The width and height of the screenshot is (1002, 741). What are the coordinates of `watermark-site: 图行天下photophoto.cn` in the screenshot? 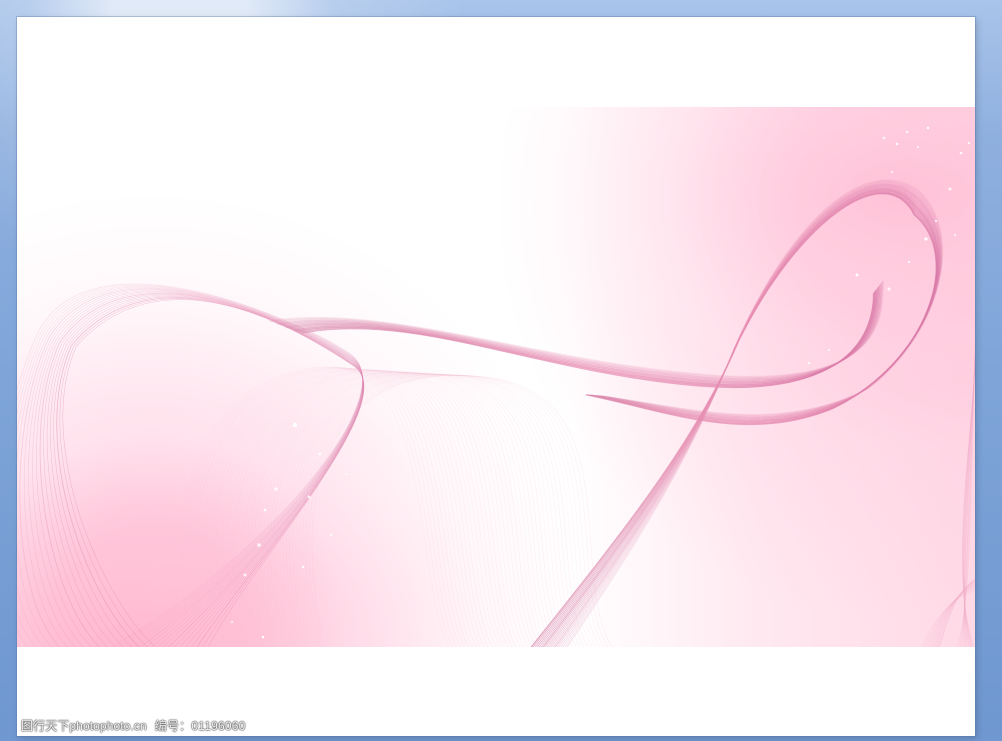 It's located at (84, 726).